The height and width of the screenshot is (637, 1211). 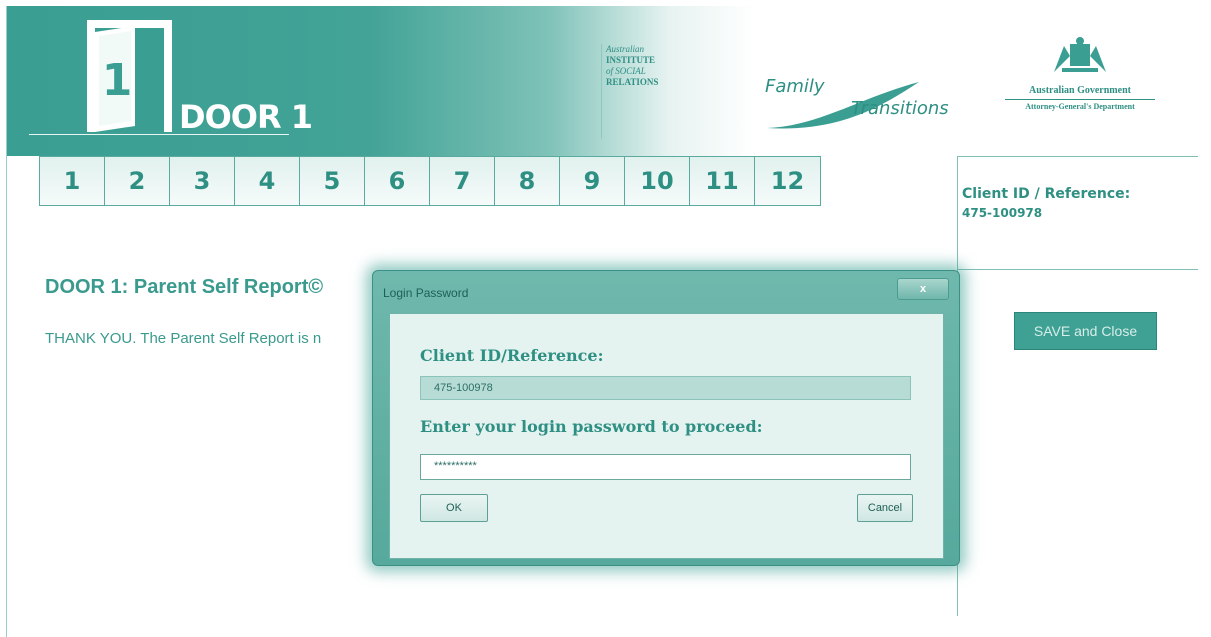 What do you see at coordinates (591, 426) in the screenshot?
I see `password-prompt-label: Enter your login password to proceed:` at bounding box center [591, 426].